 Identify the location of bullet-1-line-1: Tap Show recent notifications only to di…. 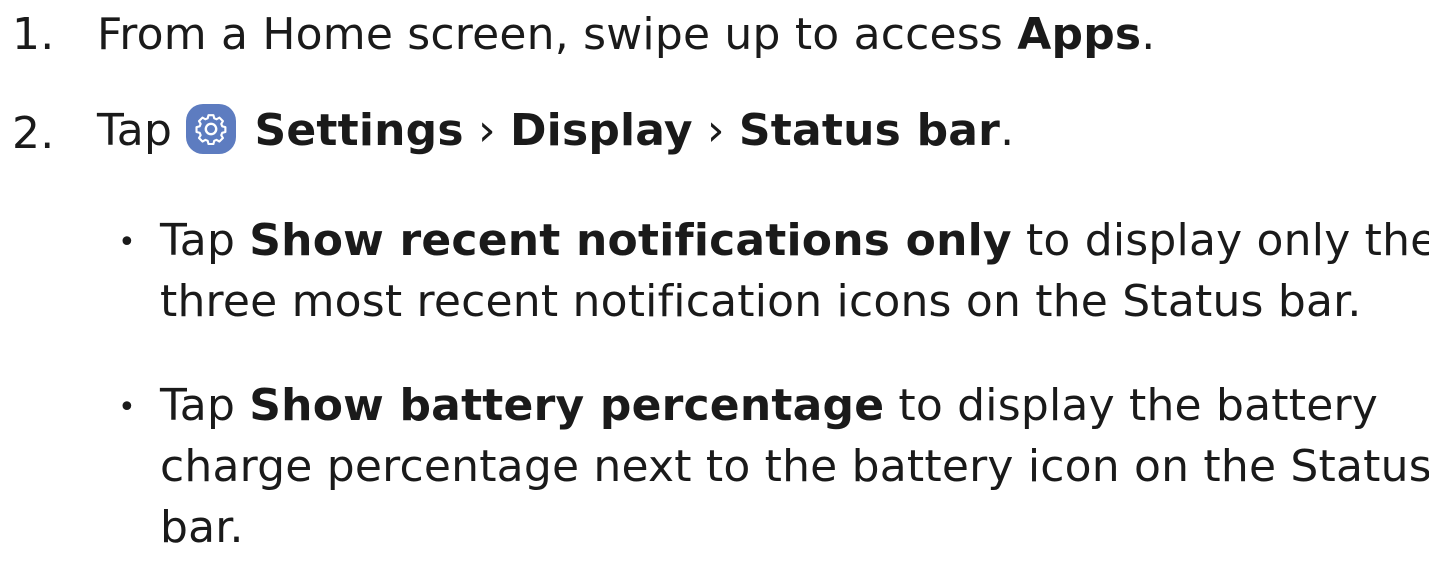
(794, 241).